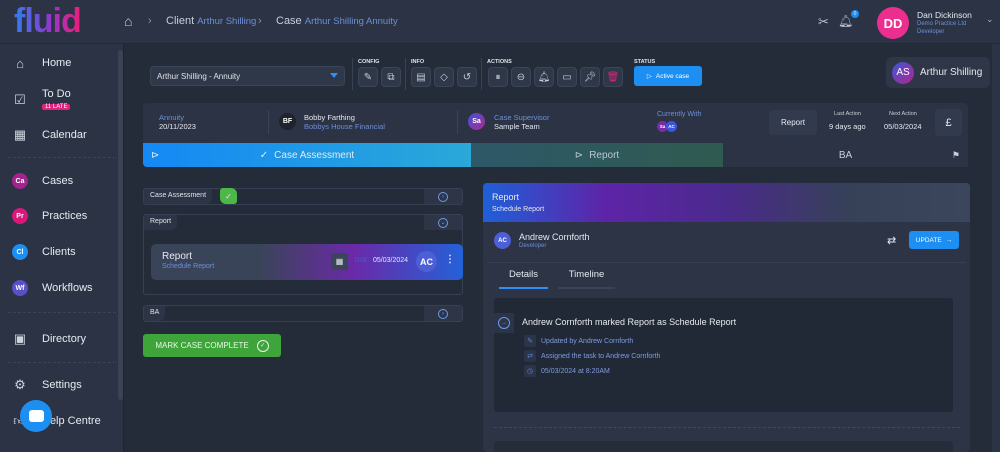  What do you see at coordinates (65, 252) in the screenshot?
I see `sidebar-item-clients: Cl Clients` at bounding box center [65, 252].